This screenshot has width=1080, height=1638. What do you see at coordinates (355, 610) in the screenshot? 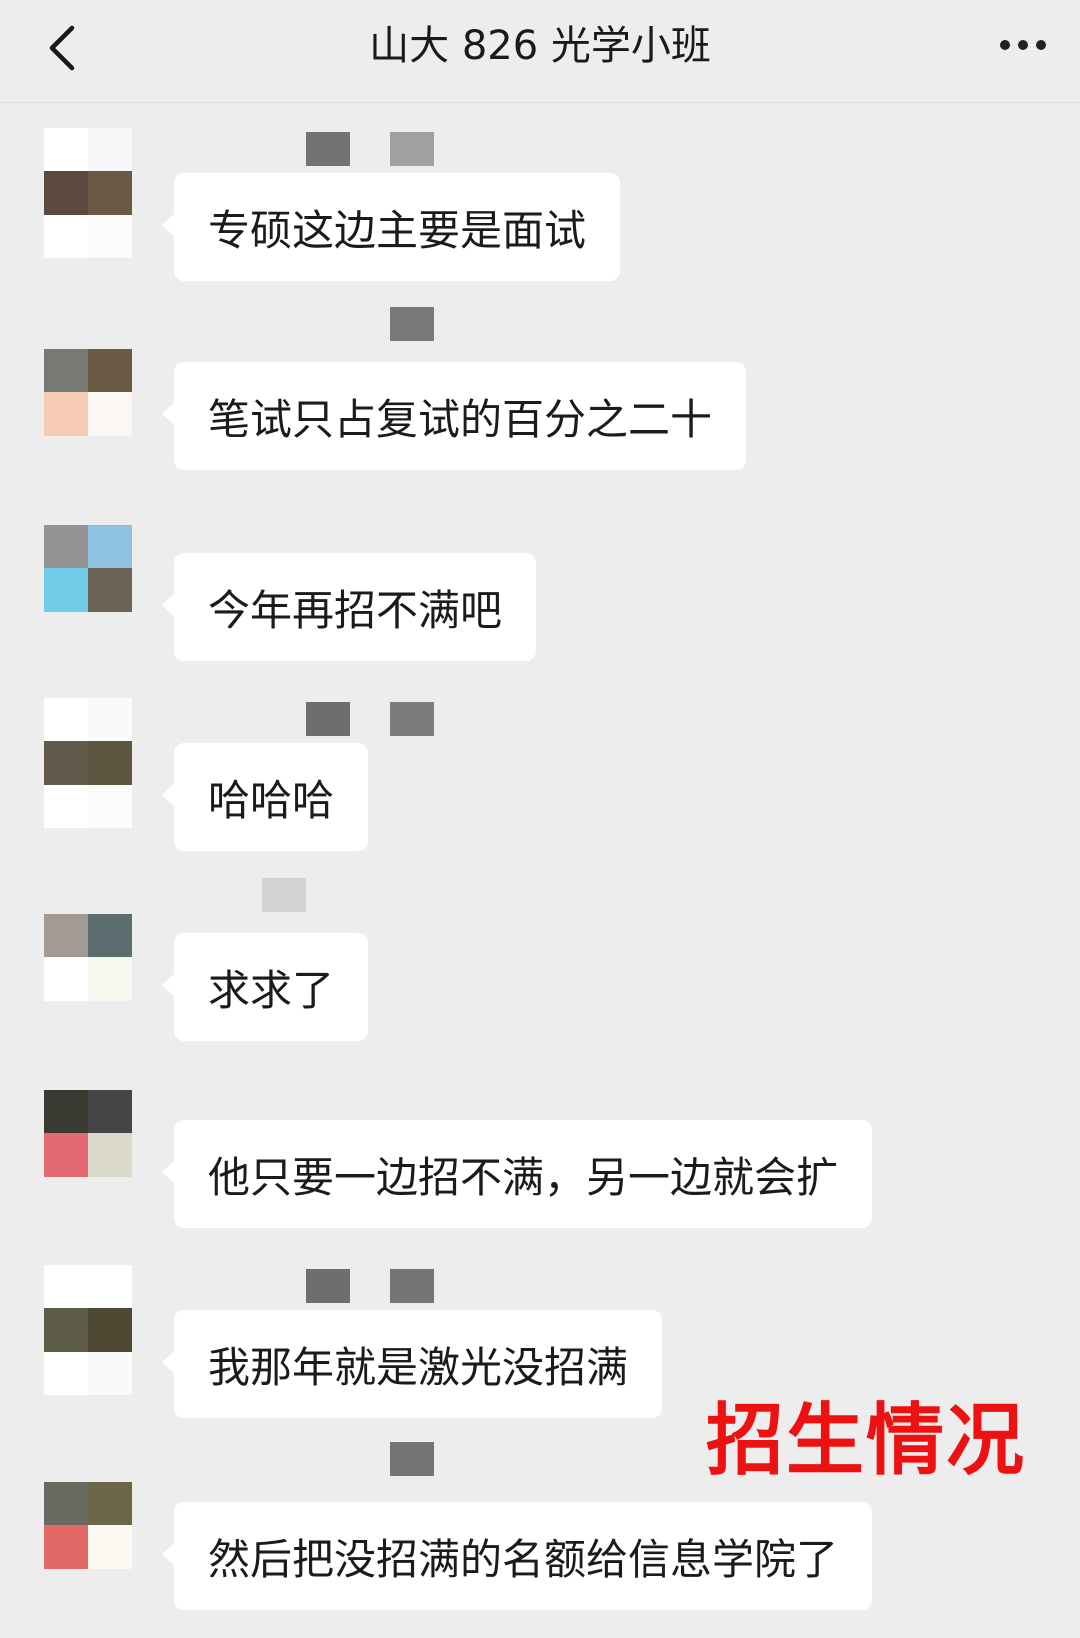
I see `message-text: 今年再招不满吧` at bounding box center [355, 610].